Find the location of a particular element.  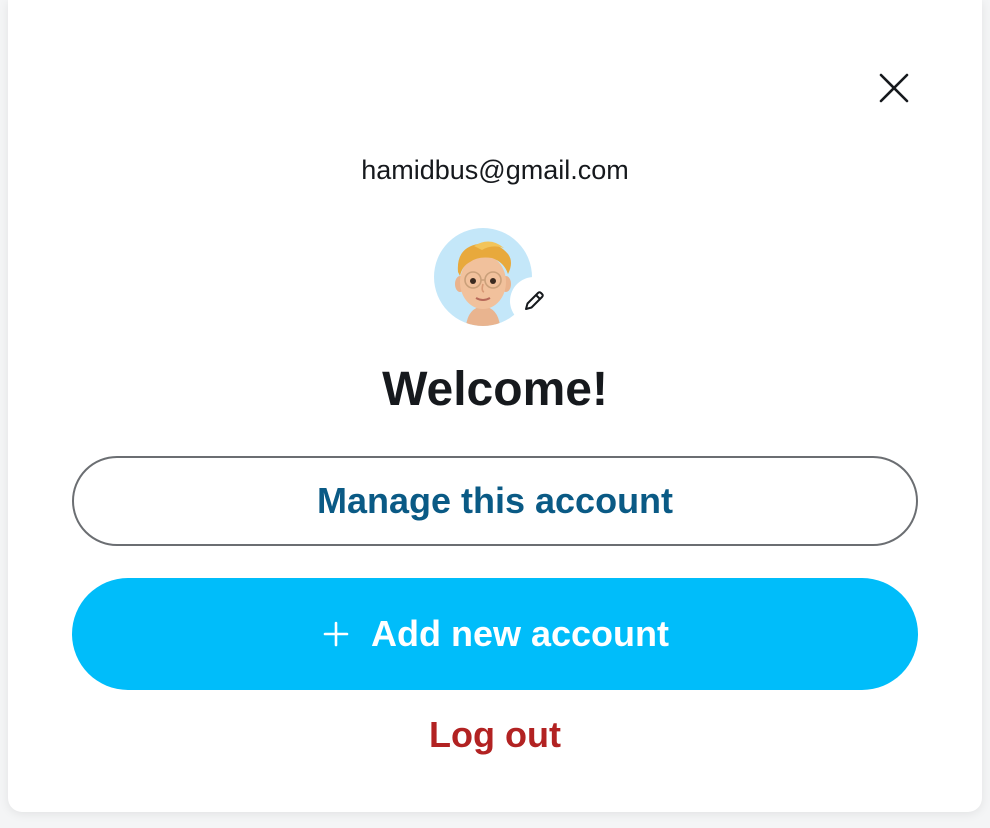

close-button is located at coordinates (894, 88).